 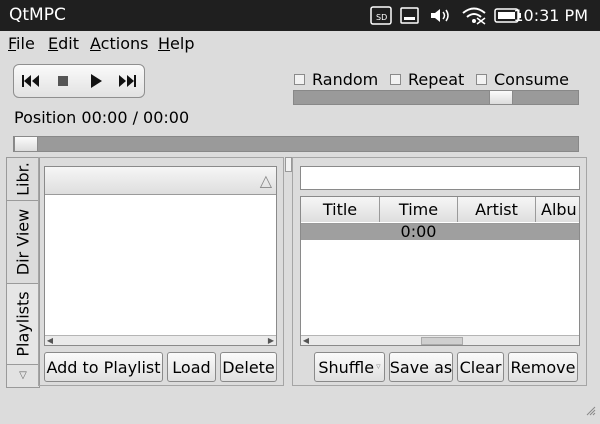 What do you see at coordinates (440, 231) in the screenshot?
I see `table-row: 0:00` at bounding box center [440, 231].